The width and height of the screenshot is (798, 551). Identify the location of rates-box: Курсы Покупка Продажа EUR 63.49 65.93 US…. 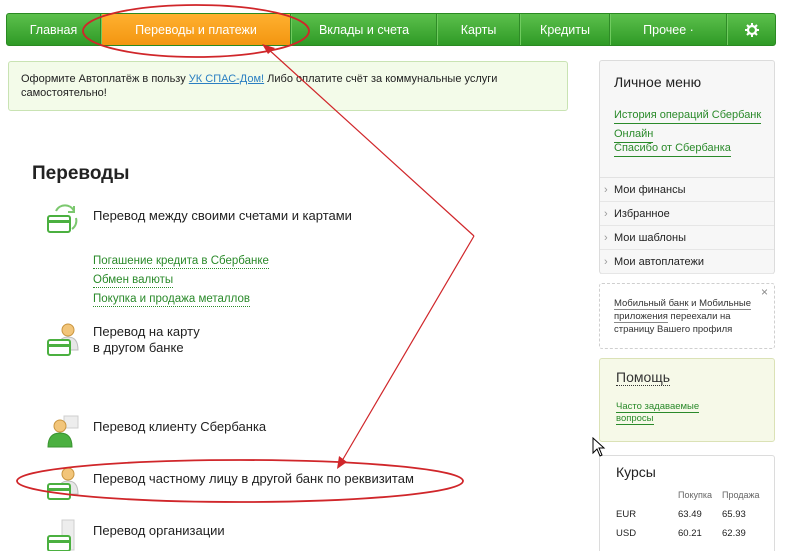
(687, 503).